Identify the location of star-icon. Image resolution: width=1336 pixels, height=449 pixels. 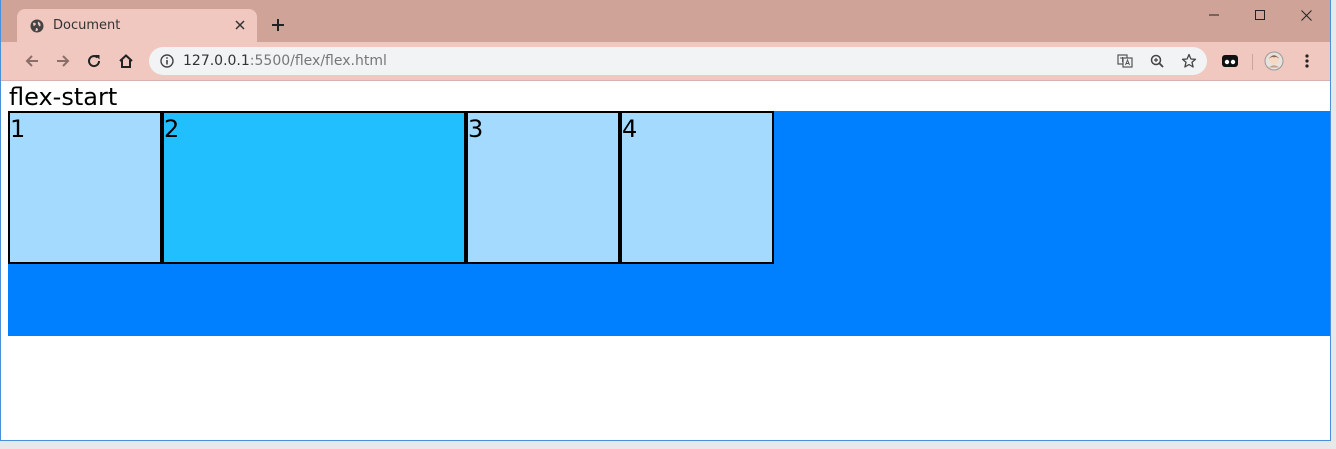
(1189, 61).